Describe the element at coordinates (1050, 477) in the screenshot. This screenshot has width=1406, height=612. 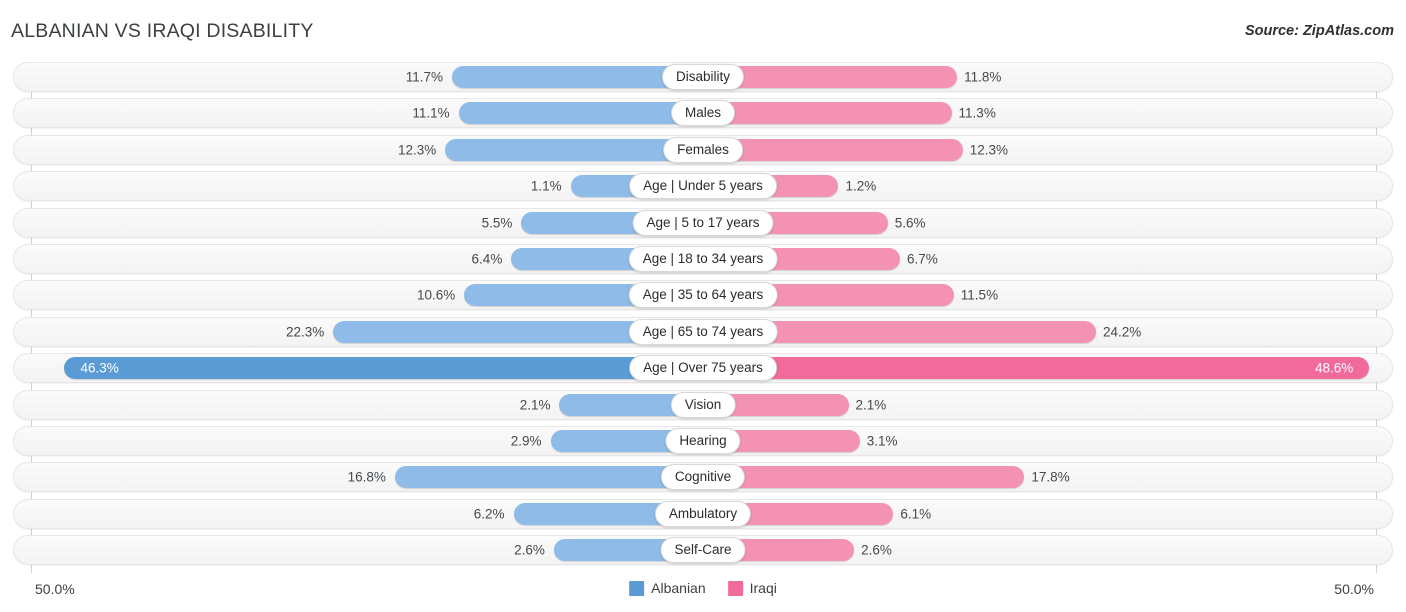
I see `value-label-iraqi: 17.8%` at that location.